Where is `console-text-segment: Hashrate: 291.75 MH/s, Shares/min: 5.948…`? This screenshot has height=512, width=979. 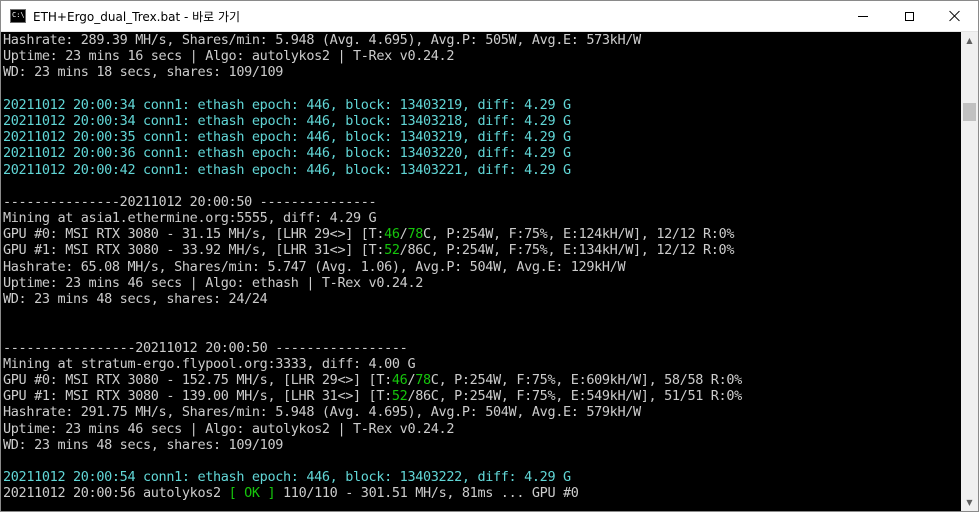
console-text-segment: Hashrate: 291.75 MH/s, Shares/min: 5.948… is located at coordinates (322, 412).